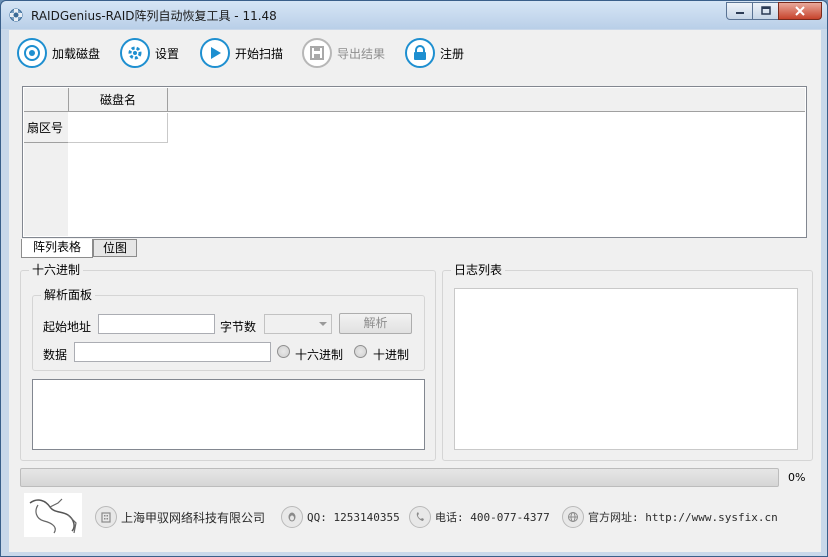 The width and height of the screenshot is (828, 557). Describe the element at coordinates (46, 128) in the screenshot. I see `row-header-sector: 扇区号` at that location.